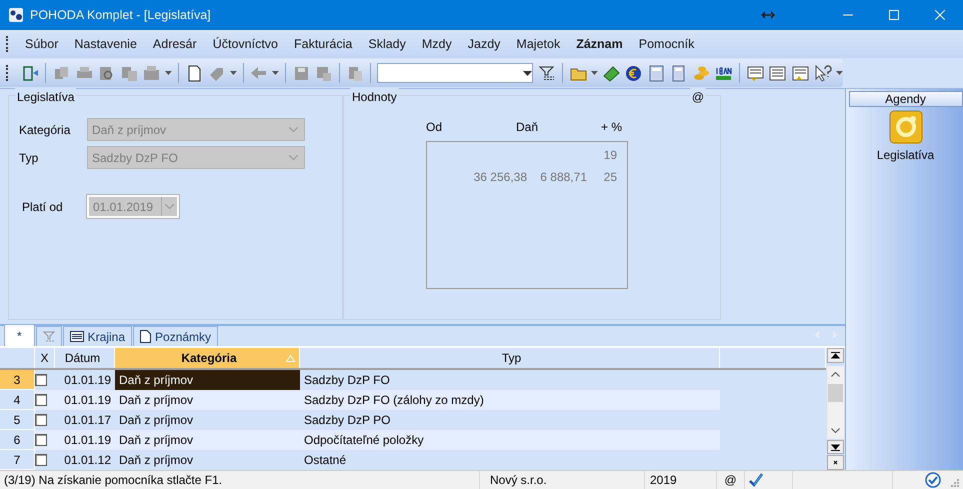 This screenshot has width=963, height=489. I want to click on table-icon, so click(77, 336).